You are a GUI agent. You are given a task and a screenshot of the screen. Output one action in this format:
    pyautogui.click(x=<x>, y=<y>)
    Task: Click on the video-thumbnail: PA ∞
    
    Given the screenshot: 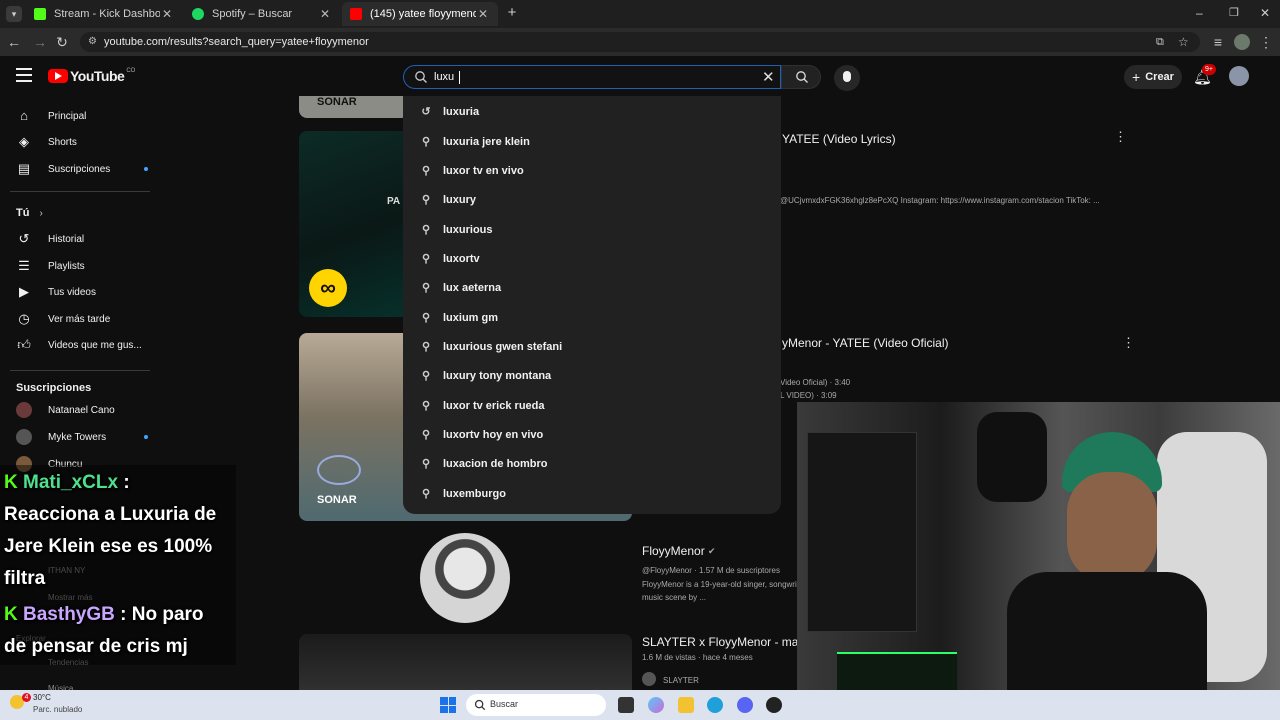 What is the action you would take?
    pyautogui.click(x=354, y=224)
    